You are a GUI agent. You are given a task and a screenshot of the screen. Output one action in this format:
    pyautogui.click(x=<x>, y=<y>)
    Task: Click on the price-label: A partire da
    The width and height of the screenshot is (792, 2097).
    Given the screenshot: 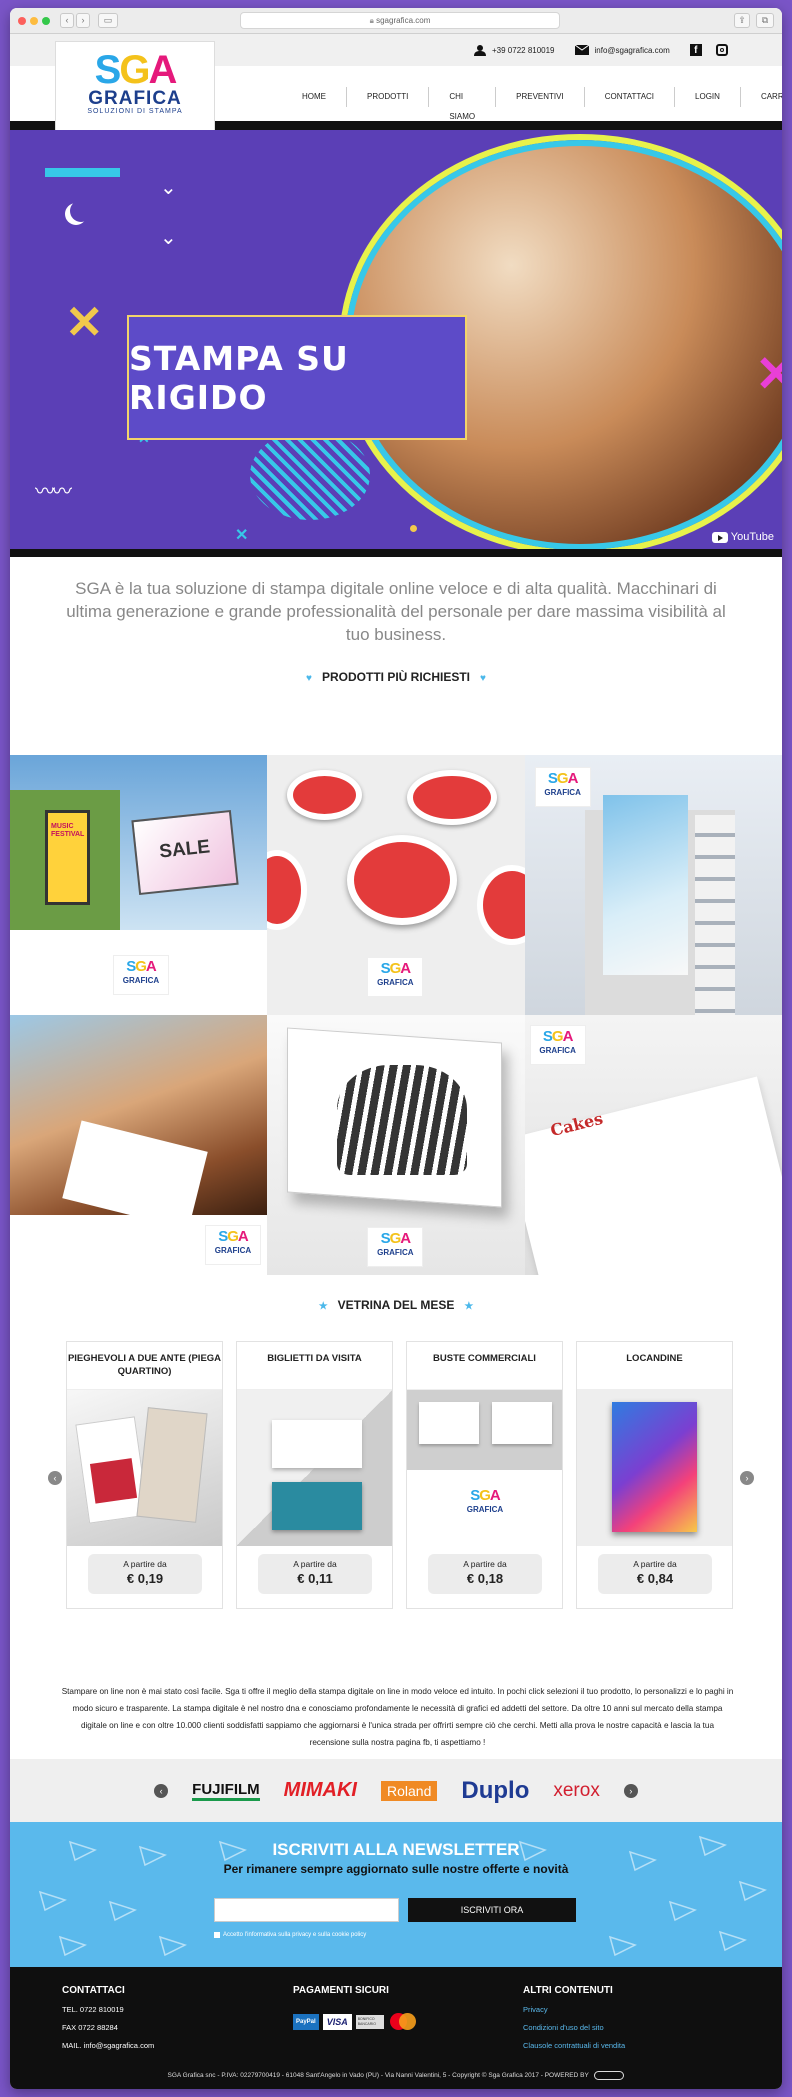 What is the action you would take?
    pyautogui.click(x=315, y=1564)
    